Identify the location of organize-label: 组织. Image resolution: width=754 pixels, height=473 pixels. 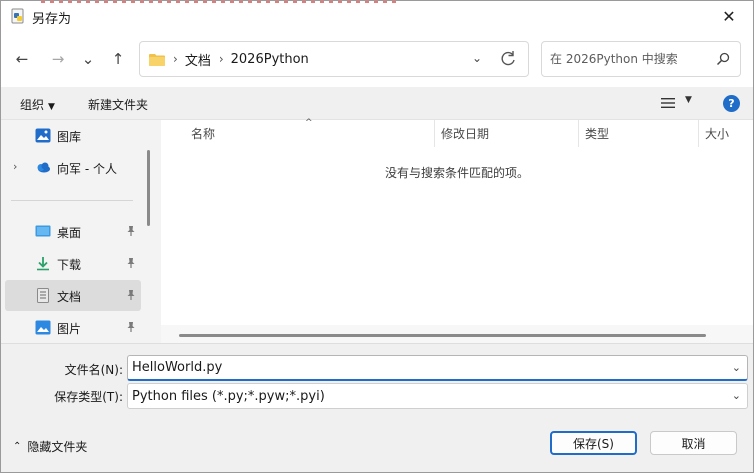
(32, 105).